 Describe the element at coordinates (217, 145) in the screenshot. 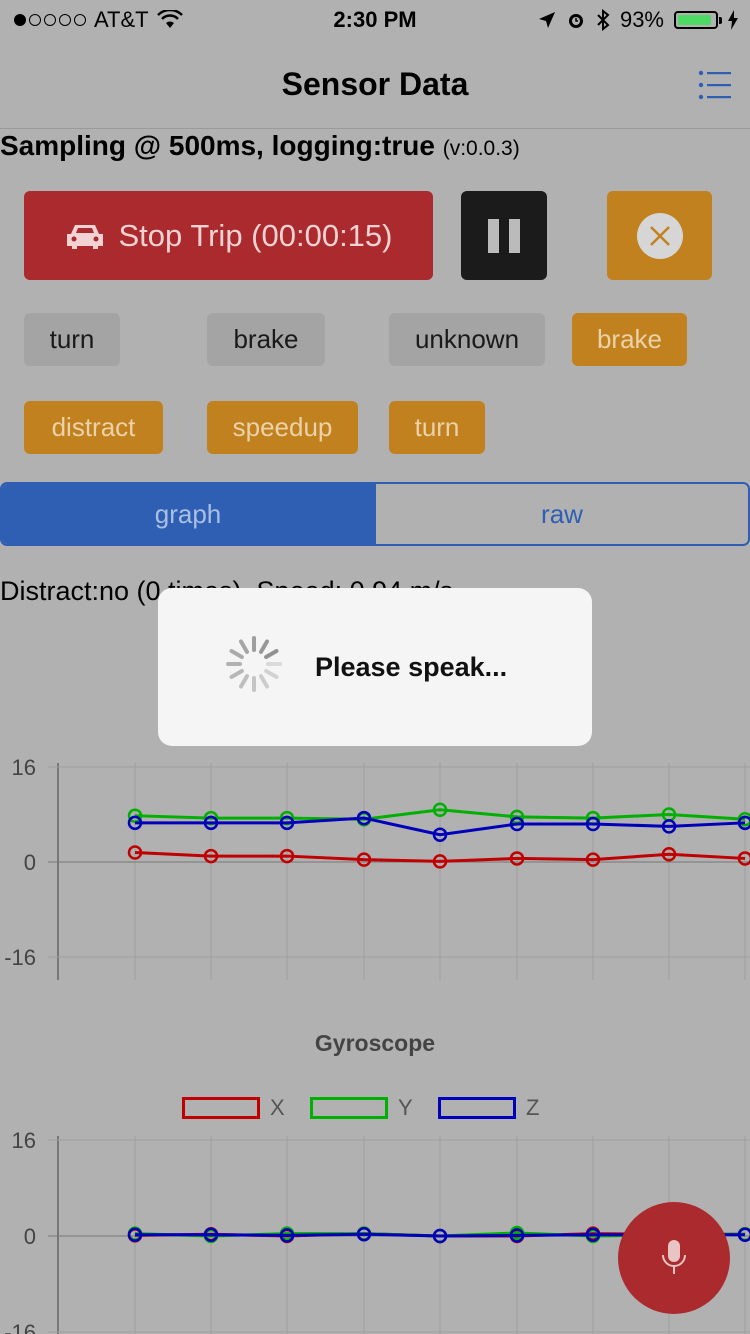

I see `sampling-text: Sampling @ 500ms, logging:true` at that location.